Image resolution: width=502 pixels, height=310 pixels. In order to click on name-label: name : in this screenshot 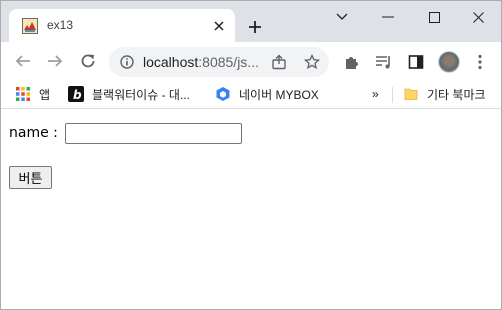, I will do `click(33, 133)`.